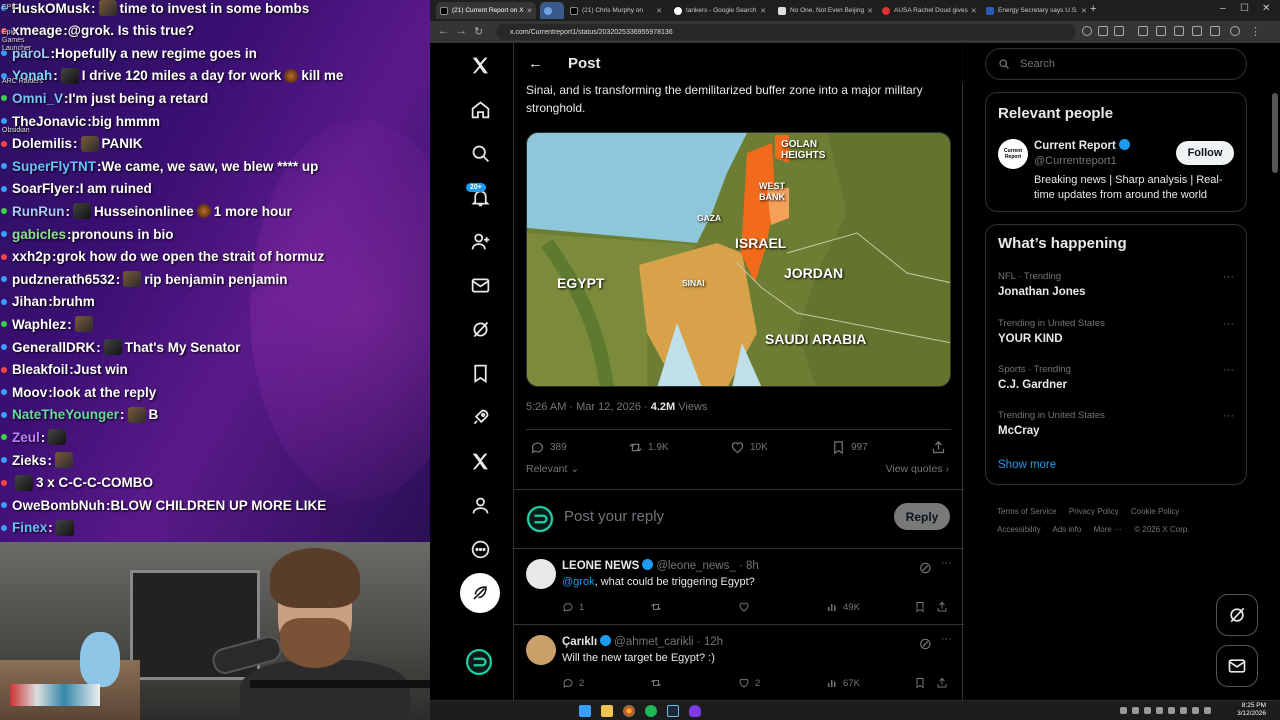 This screenshot has height=720, width=1280. Describe the element at coordinates (1155, 511) in the screenshot. I see `footer-link: Cookie Policy` at that location.